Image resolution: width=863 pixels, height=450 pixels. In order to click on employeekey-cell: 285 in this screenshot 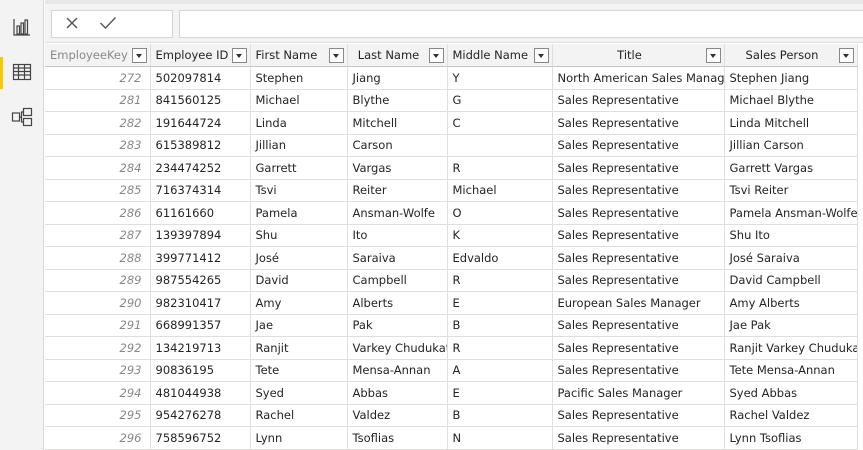, I will do `click(98, 190)`.